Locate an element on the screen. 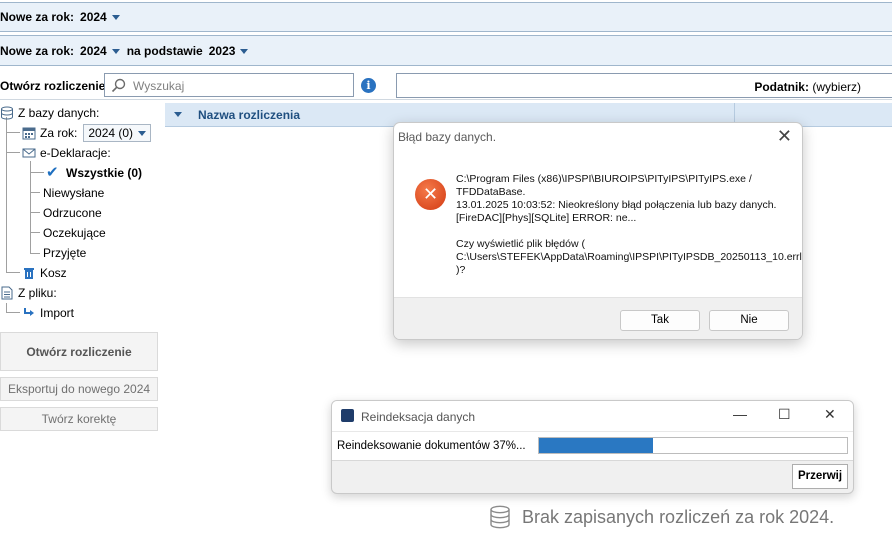 The image size is (892, 556). maximize-icon: ☐ is located at coordinates (784, 414).